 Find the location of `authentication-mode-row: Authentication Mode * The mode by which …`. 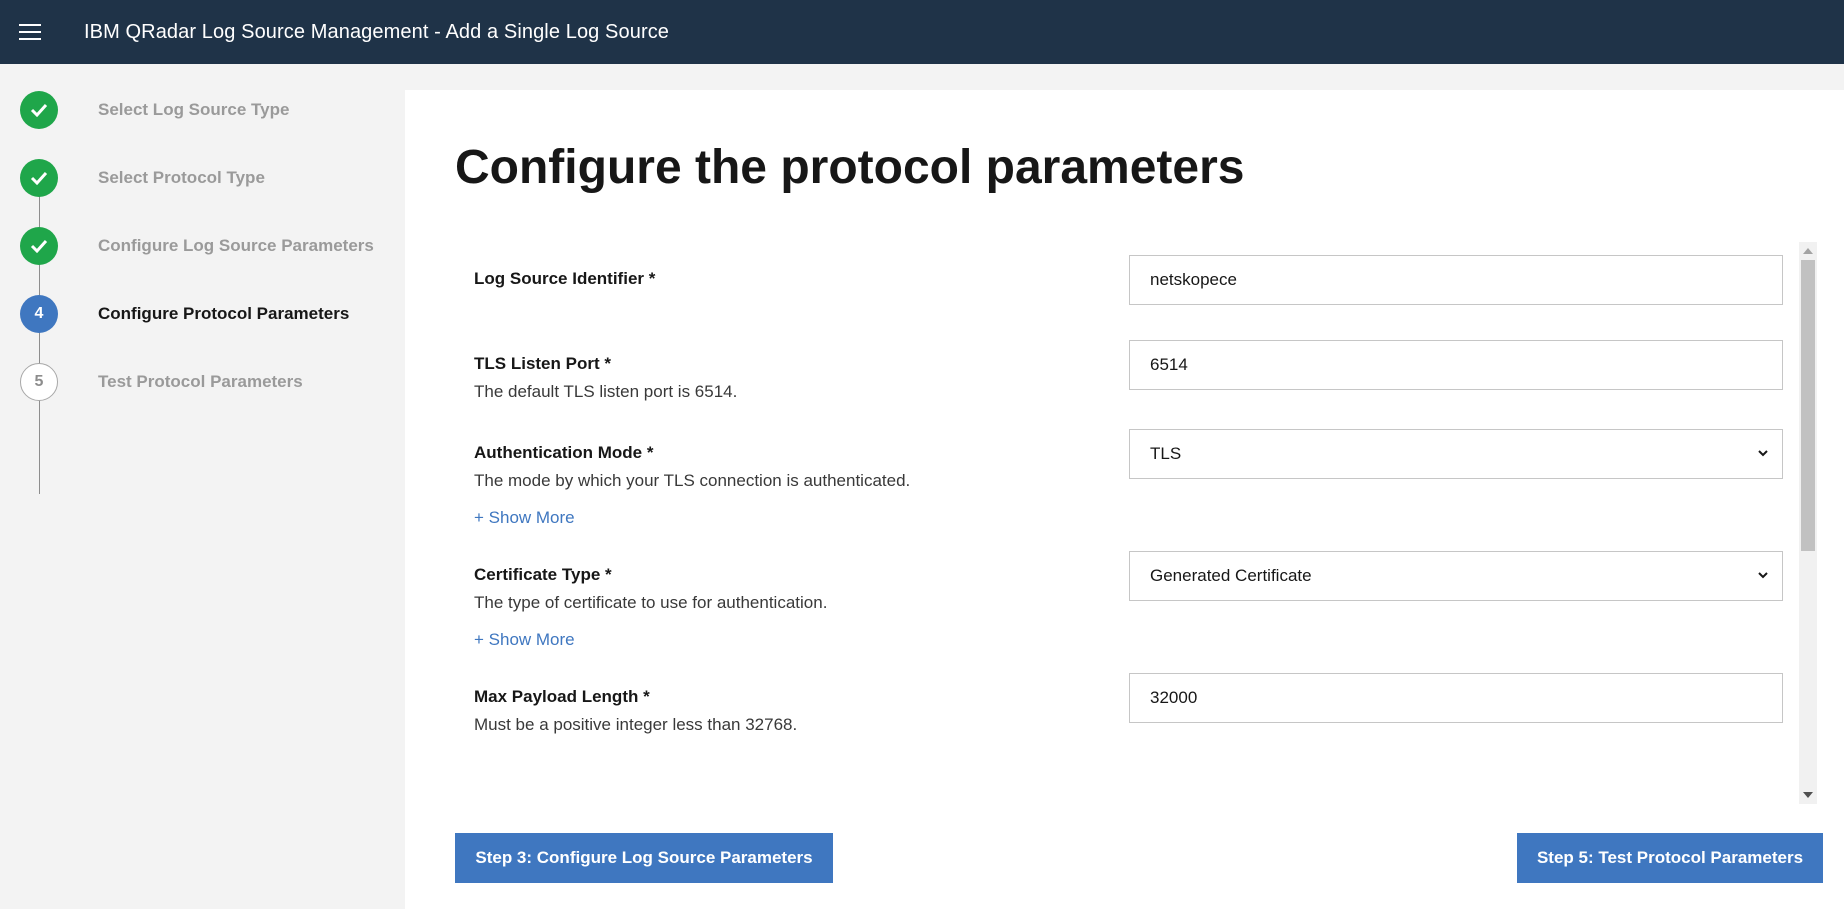

authentication-mode-row: Authentication Mode * The mode by which … is located at coordinates (1132, 478).